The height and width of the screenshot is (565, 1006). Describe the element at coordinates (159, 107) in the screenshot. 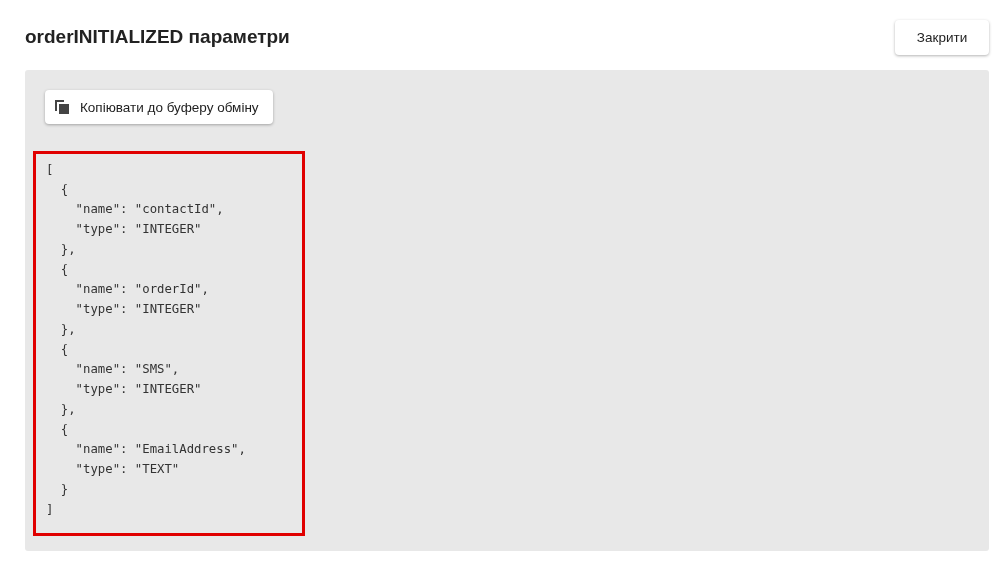

I see `copy-button: Копіювати до буферу обміну` at that location.